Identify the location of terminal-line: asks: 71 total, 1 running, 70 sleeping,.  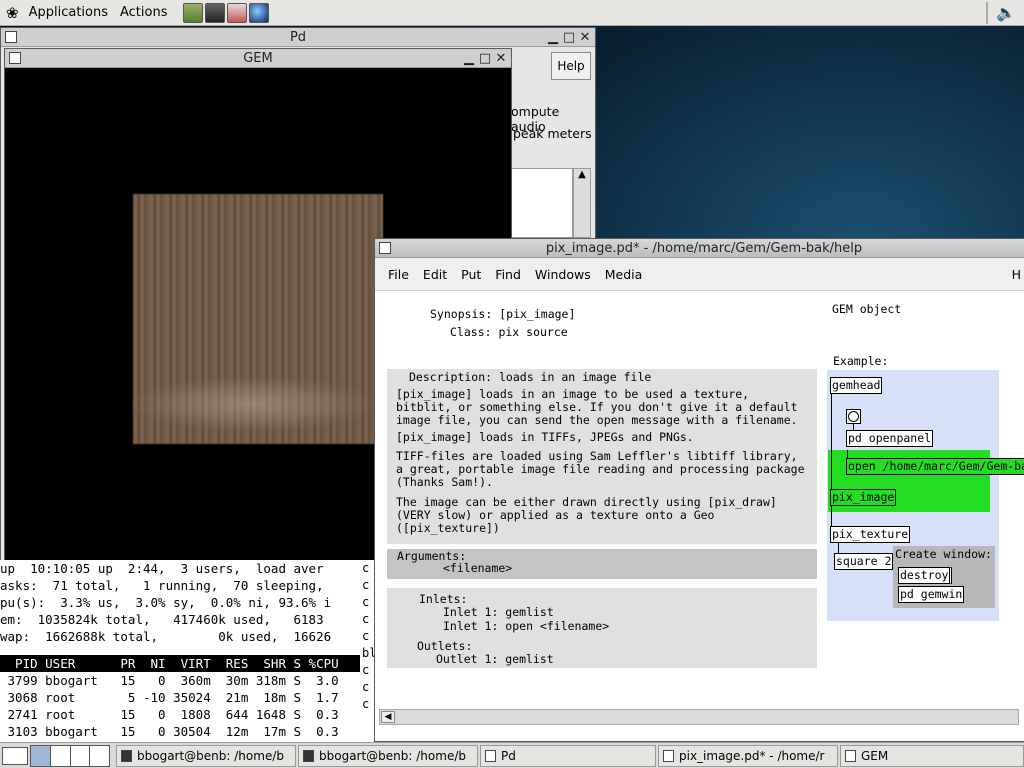
(162, 585).